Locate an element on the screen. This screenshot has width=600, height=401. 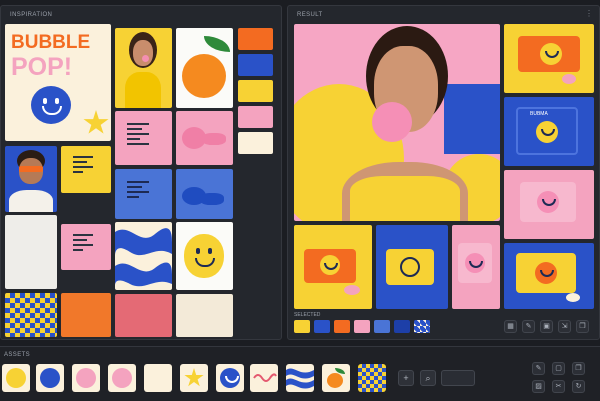
search-asset-button: ⌕ is located at coordinates (428, 378).